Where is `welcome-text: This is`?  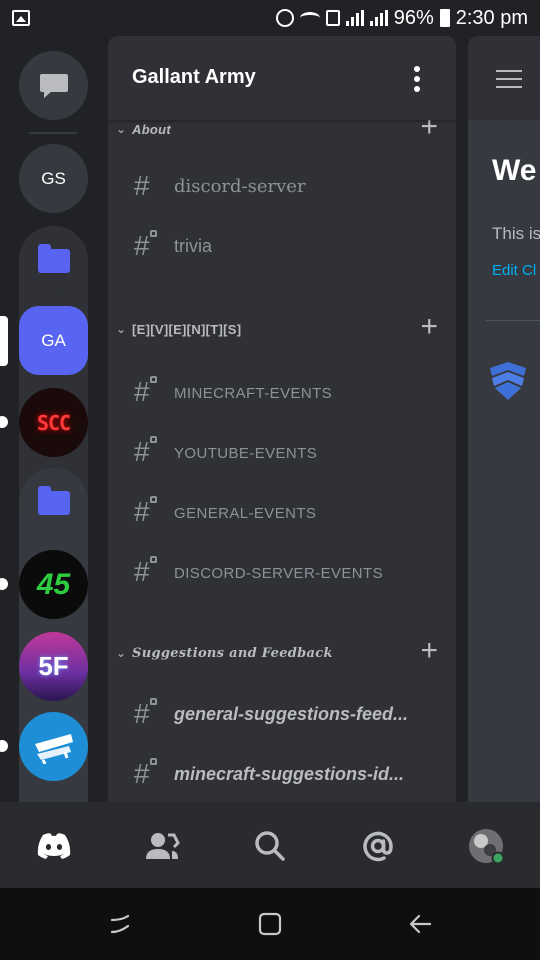 welcome-text: This is is located at coordinates (516, 233).